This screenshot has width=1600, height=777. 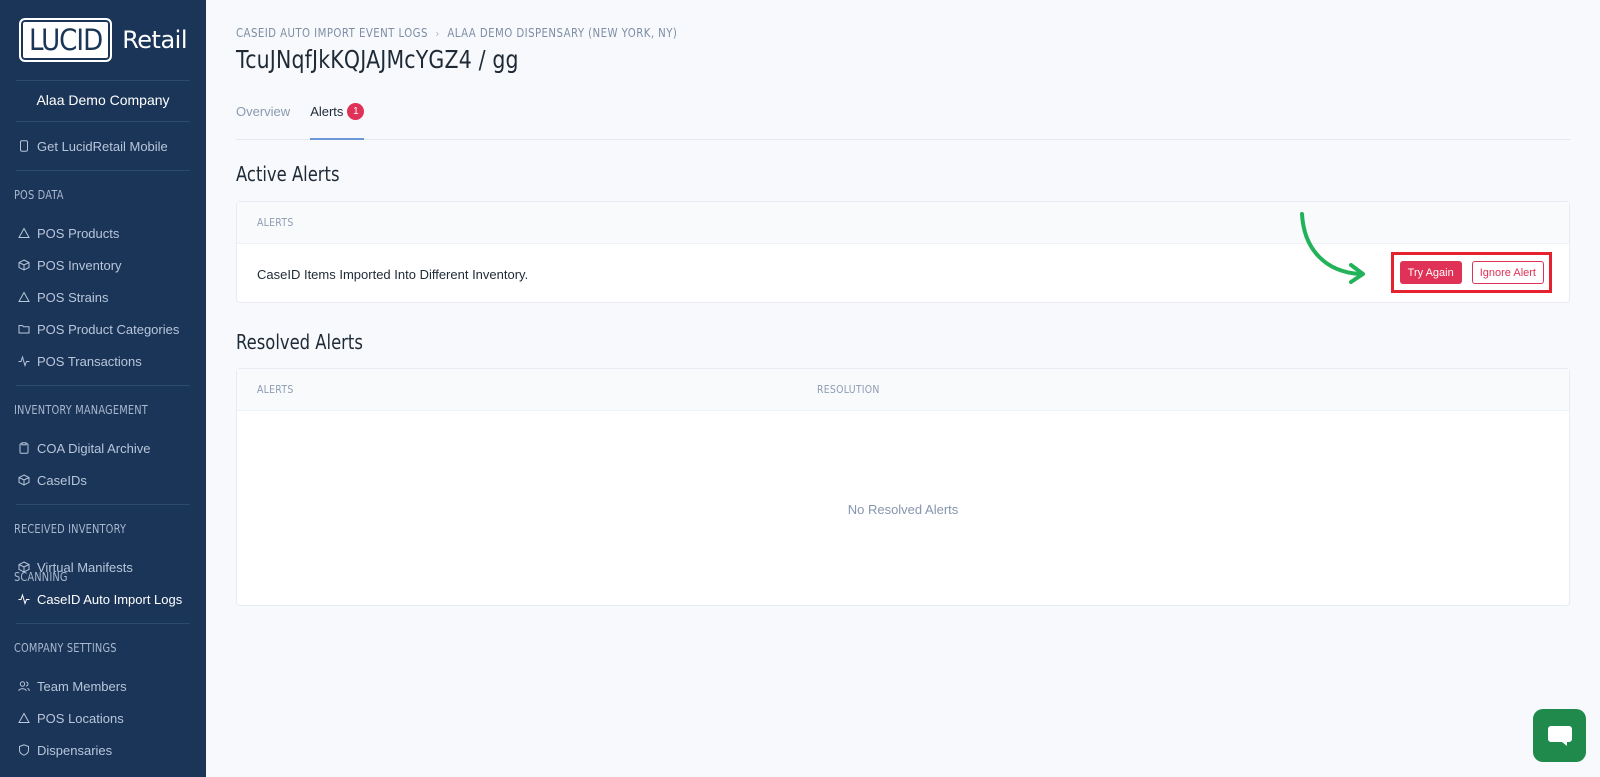 I want to click on sidebar-item-label: CaseIDs, so click(x=62, y=480).